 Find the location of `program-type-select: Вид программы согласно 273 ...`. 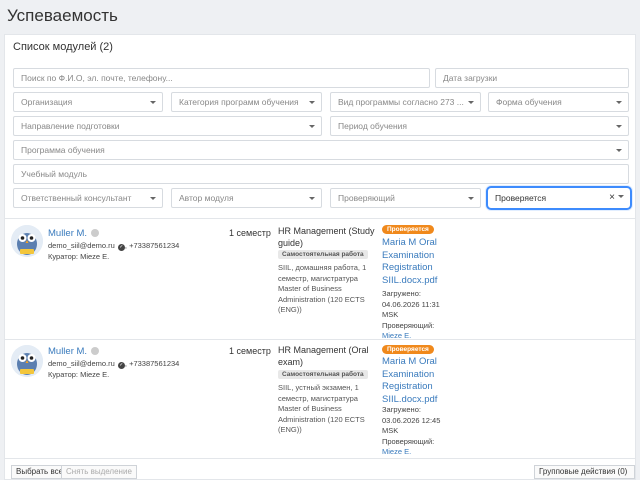

program-type-select: Вид программы согласно 273 ... is located at coordinates (405, 102).